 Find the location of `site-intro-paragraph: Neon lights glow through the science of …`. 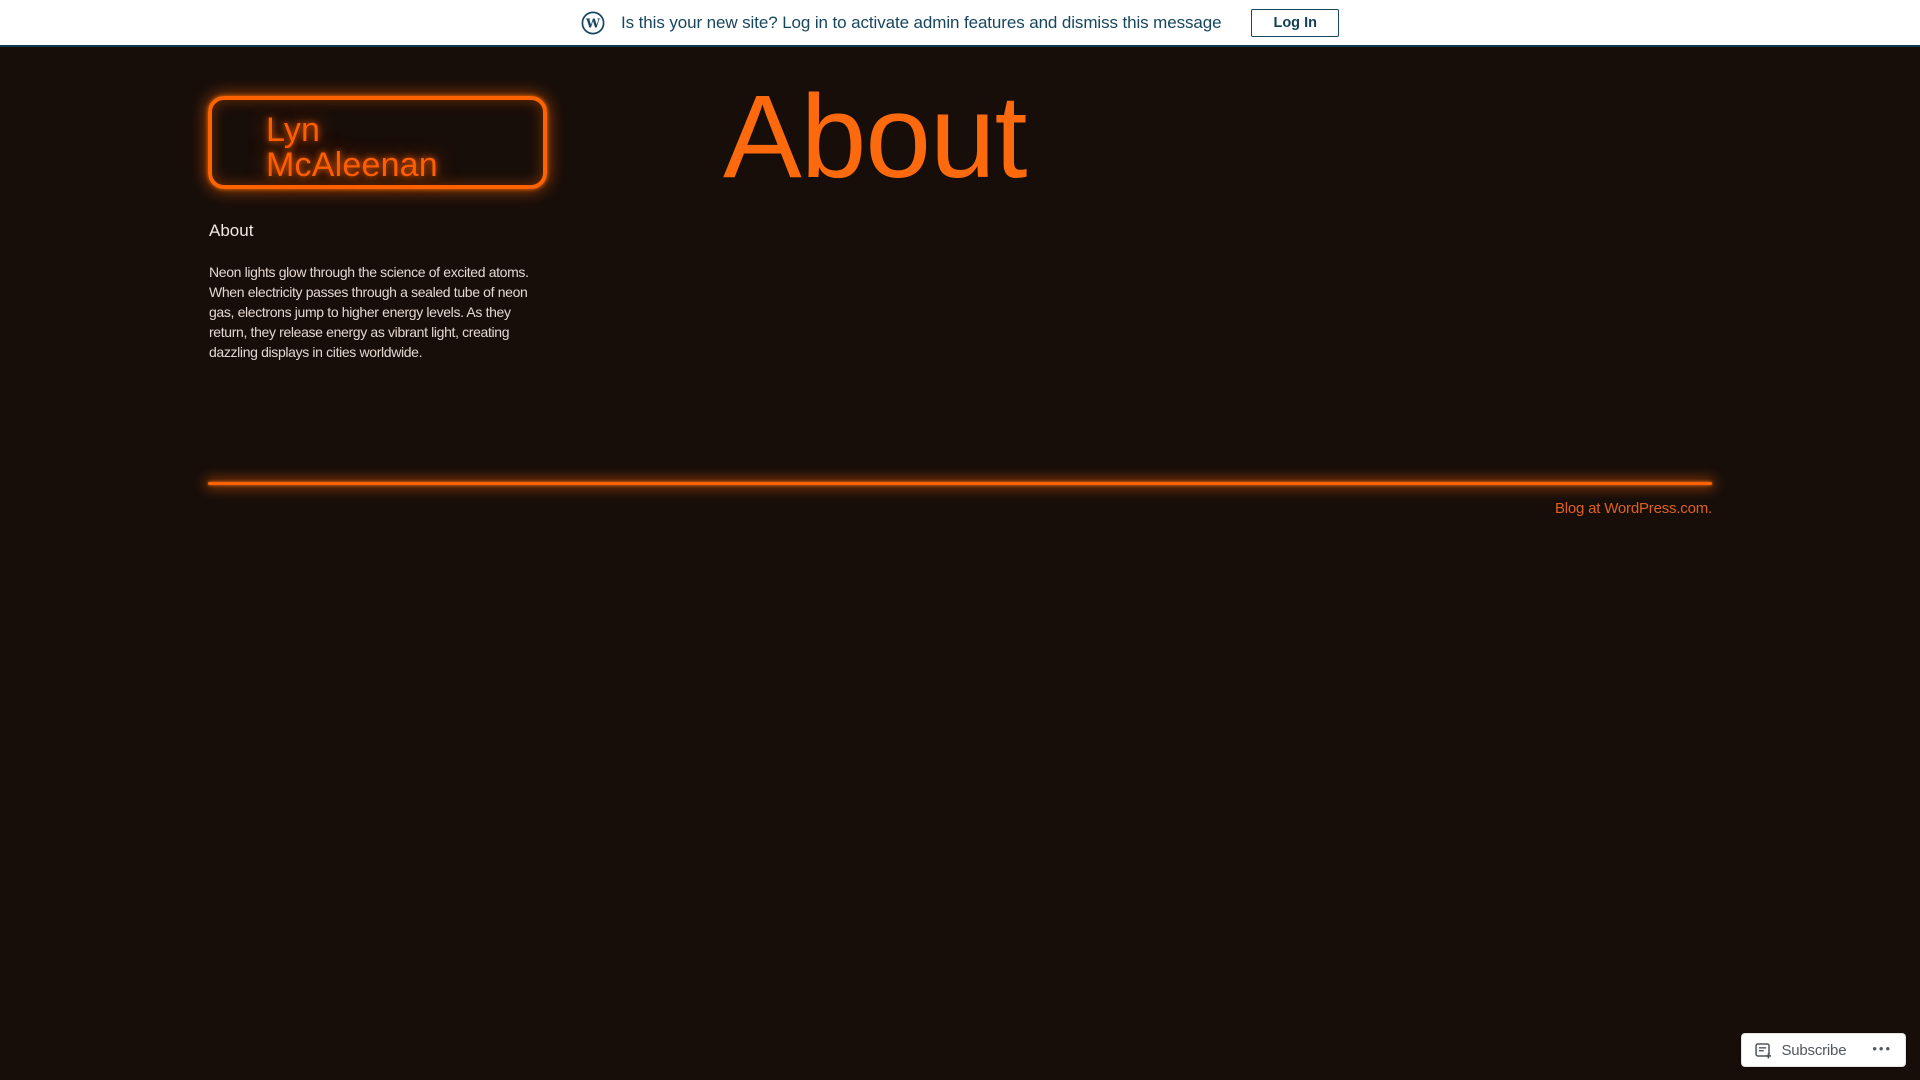

site-intro-paragraph: Neon lights glow through the science of … is located at coordinates (369, 312).